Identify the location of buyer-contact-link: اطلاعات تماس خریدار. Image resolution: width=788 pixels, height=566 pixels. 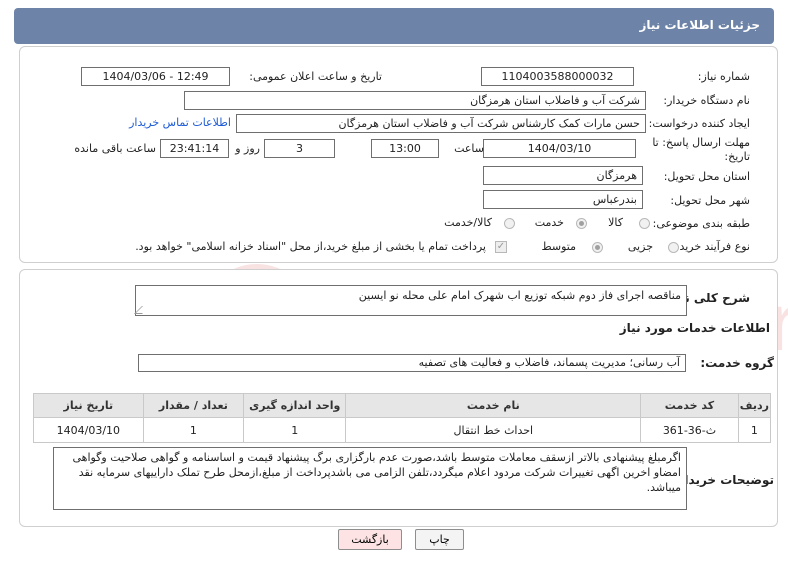
(180, 122).